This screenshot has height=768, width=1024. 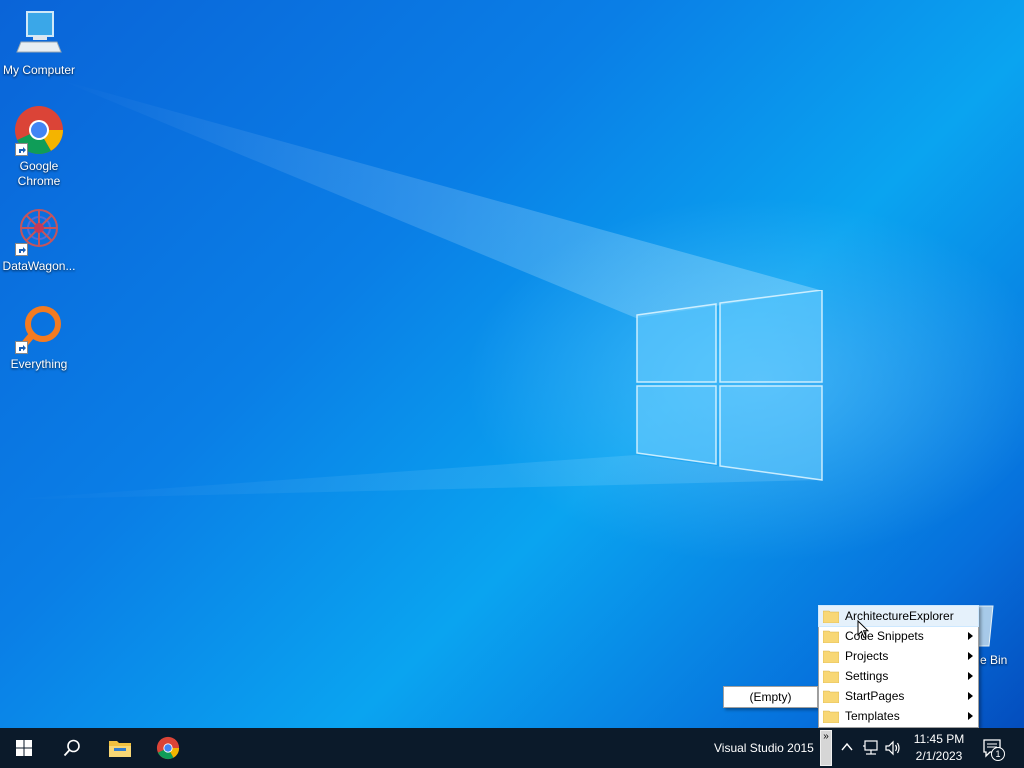 I want to click on notification-count: 1, so click(x=998, y=754).